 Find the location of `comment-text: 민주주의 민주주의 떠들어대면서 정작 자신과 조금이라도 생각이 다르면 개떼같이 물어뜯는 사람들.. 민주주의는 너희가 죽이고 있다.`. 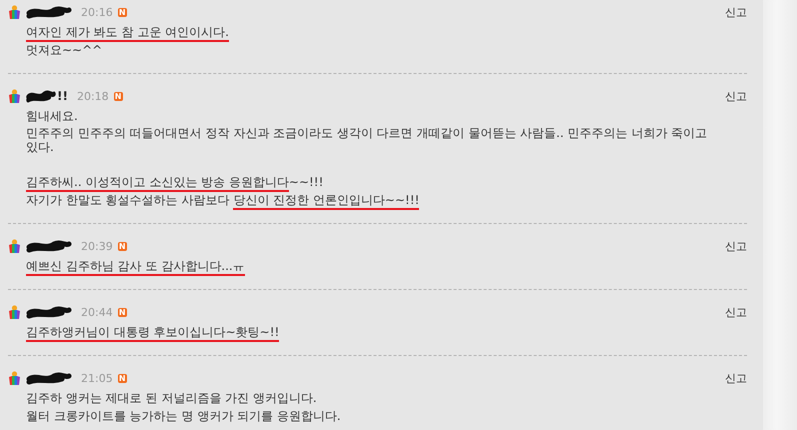

comment-text: 민주주의 민주주의 떠들어대면서 정작 자신과 조금이라도 생각이 다르면 개떼같이 물어뜯는 사람들.. 민주주의는 너희가 죽이고 있다. is located at coordinates (367, 141).